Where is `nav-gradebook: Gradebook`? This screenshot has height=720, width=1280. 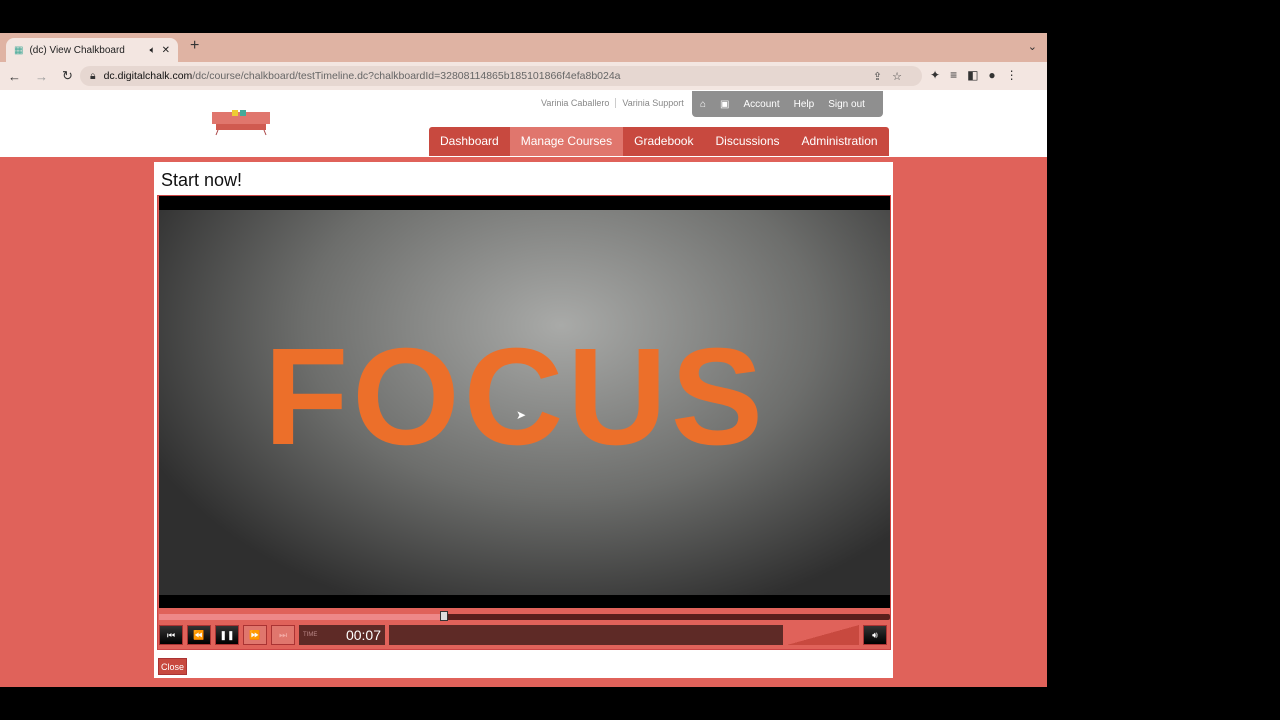 nav-gradebook: Gradebook is located at coordinates (663, 141).